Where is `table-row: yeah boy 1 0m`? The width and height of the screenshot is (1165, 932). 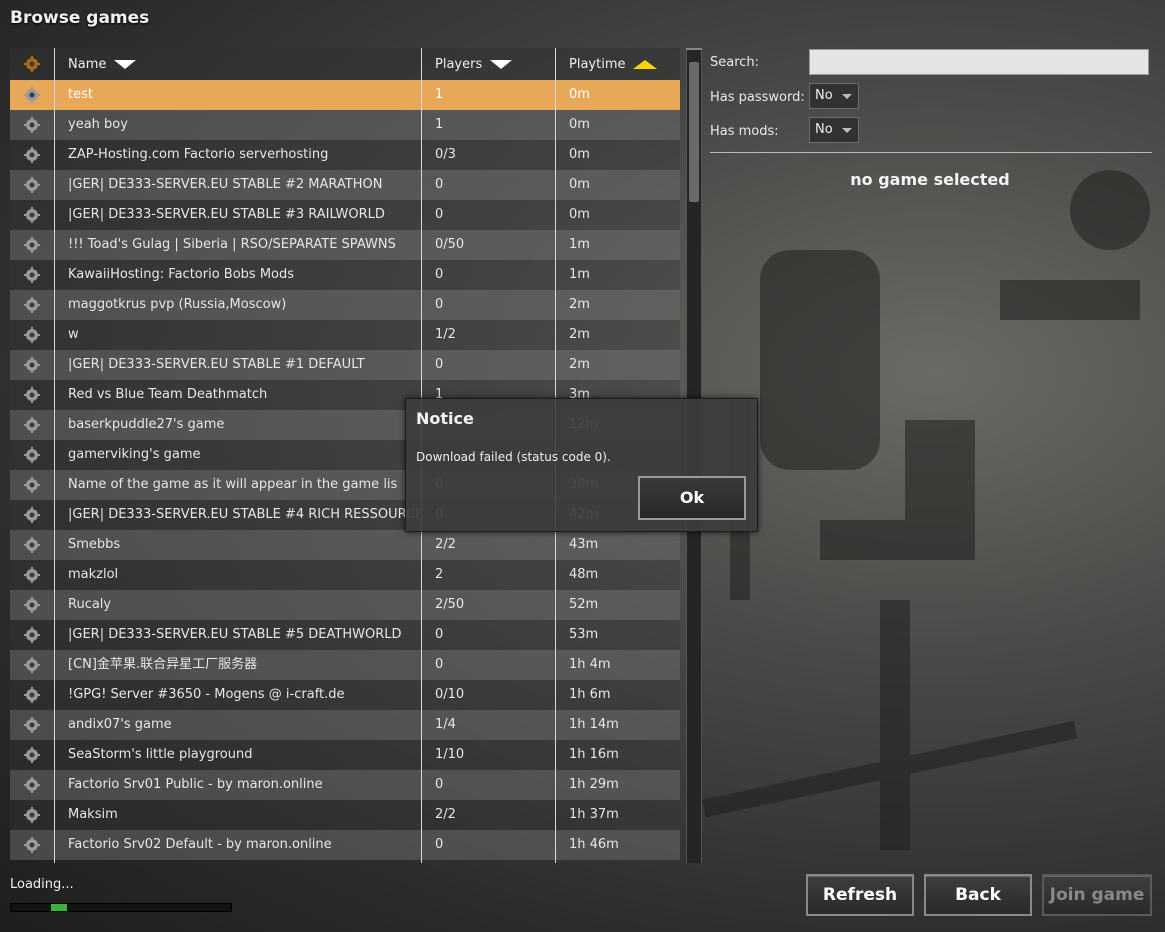 table-row: yeah boy 1 0m is located at coordinates (345, 125).